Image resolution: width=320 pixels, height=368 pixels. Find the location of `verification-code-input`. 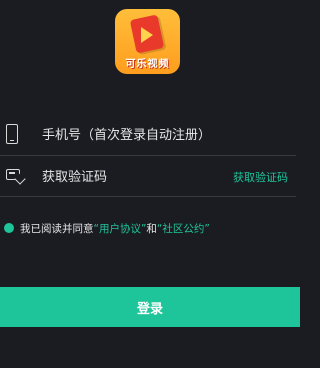

verification-code-input is located at coordinates (122, 177).